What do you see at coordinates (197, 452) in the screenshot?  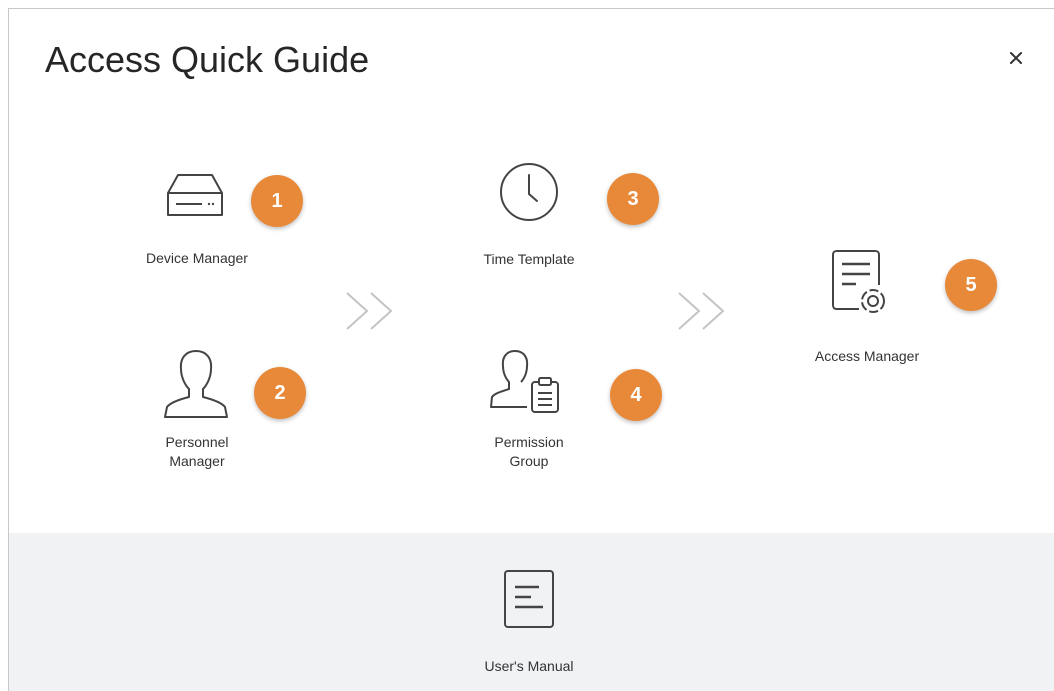 I see `step-label-personnel-manager: Personnel Manager` at bounding box center [197, 452].